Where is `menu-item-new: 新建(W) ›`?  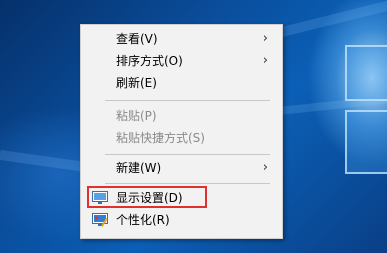
menu-item-new: 新建(W) › is located at coordinates (181, 168).